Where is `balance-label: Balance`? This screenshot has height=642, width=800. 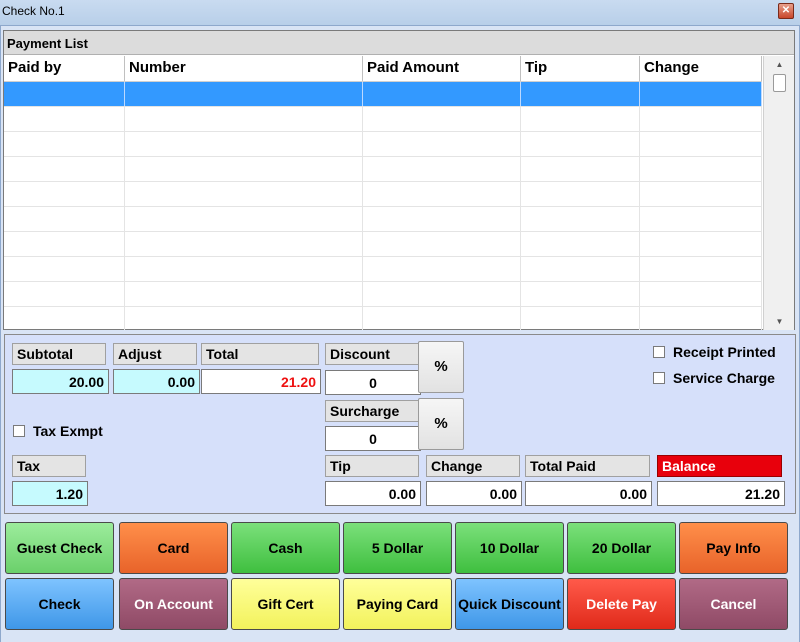 balance-label: Balance is located at coordinates (719, 466).